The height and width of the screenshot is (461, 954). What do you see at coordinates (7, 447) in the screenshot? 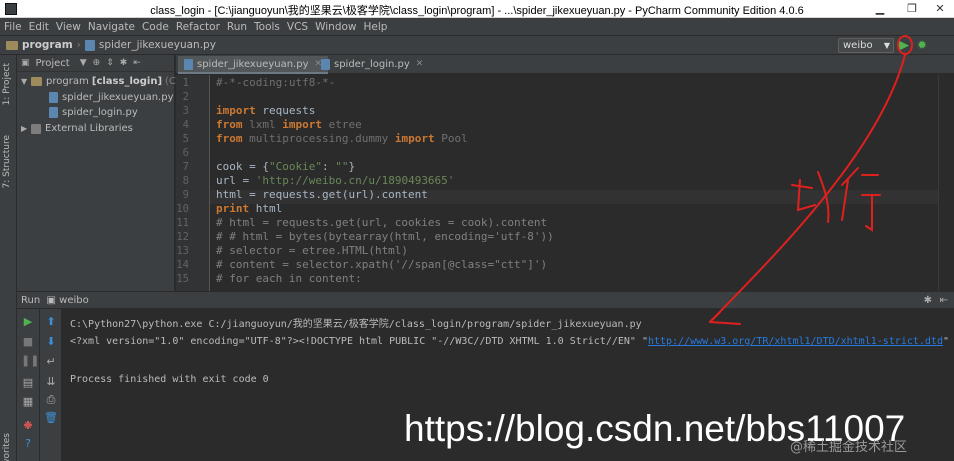
I see `favorites-tool-tab: Favorites` at bounding box center [7, 447].